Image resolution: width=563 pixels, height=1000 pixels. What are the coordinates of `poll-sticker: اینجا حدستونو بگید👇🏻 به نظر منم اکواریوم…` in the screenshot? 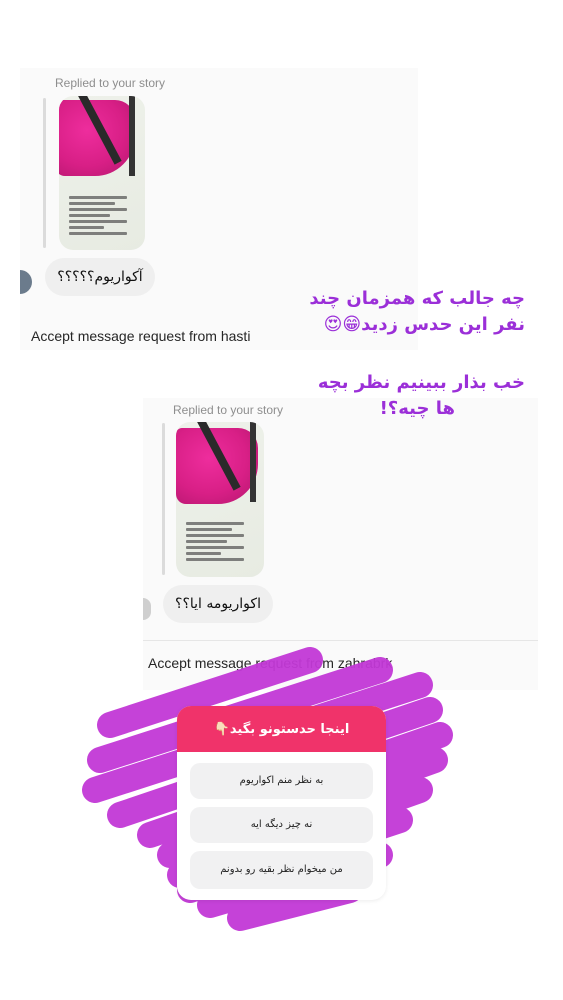 It's located at (281, 803).